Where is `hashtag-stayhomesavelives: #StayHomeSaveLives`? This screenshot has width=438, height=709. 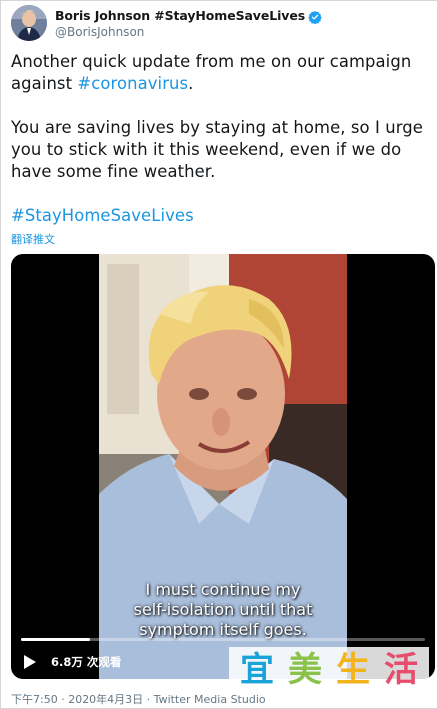
hashtag-stayhomesavelives: #StayHomeSaveLives is located at coordinates (221, 216).